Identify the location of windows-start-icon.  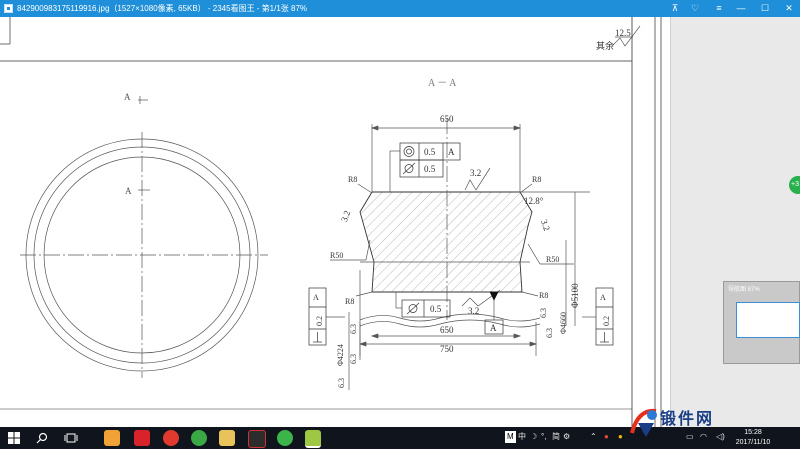
(14, 438).